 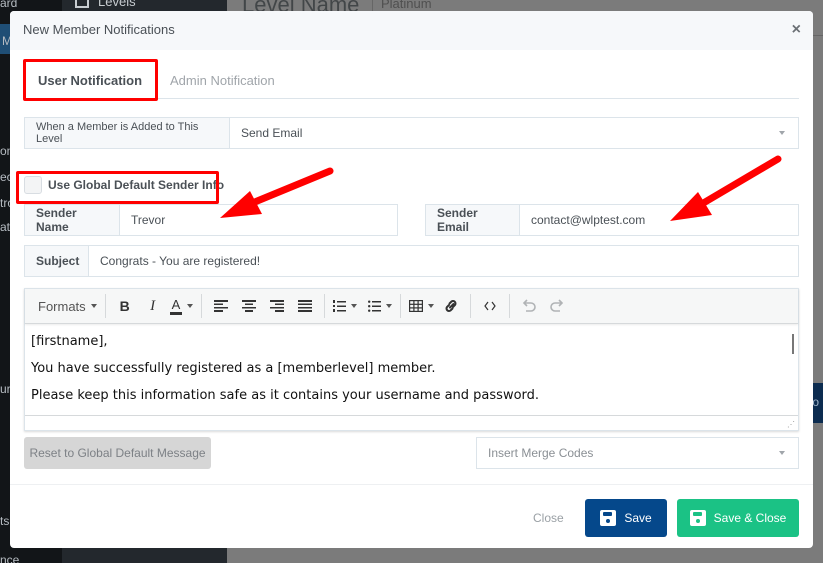 What do you see at coordinates (153, 306) in the screenshot?
I see `italic-button: I` at bounding box center [153, 306].